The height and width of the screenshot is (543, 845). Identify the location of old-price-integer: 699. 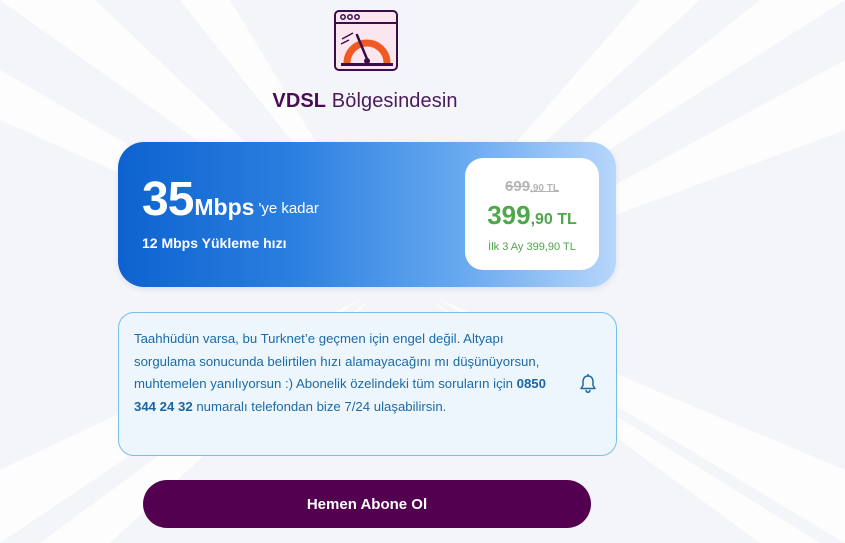
(518, 186).